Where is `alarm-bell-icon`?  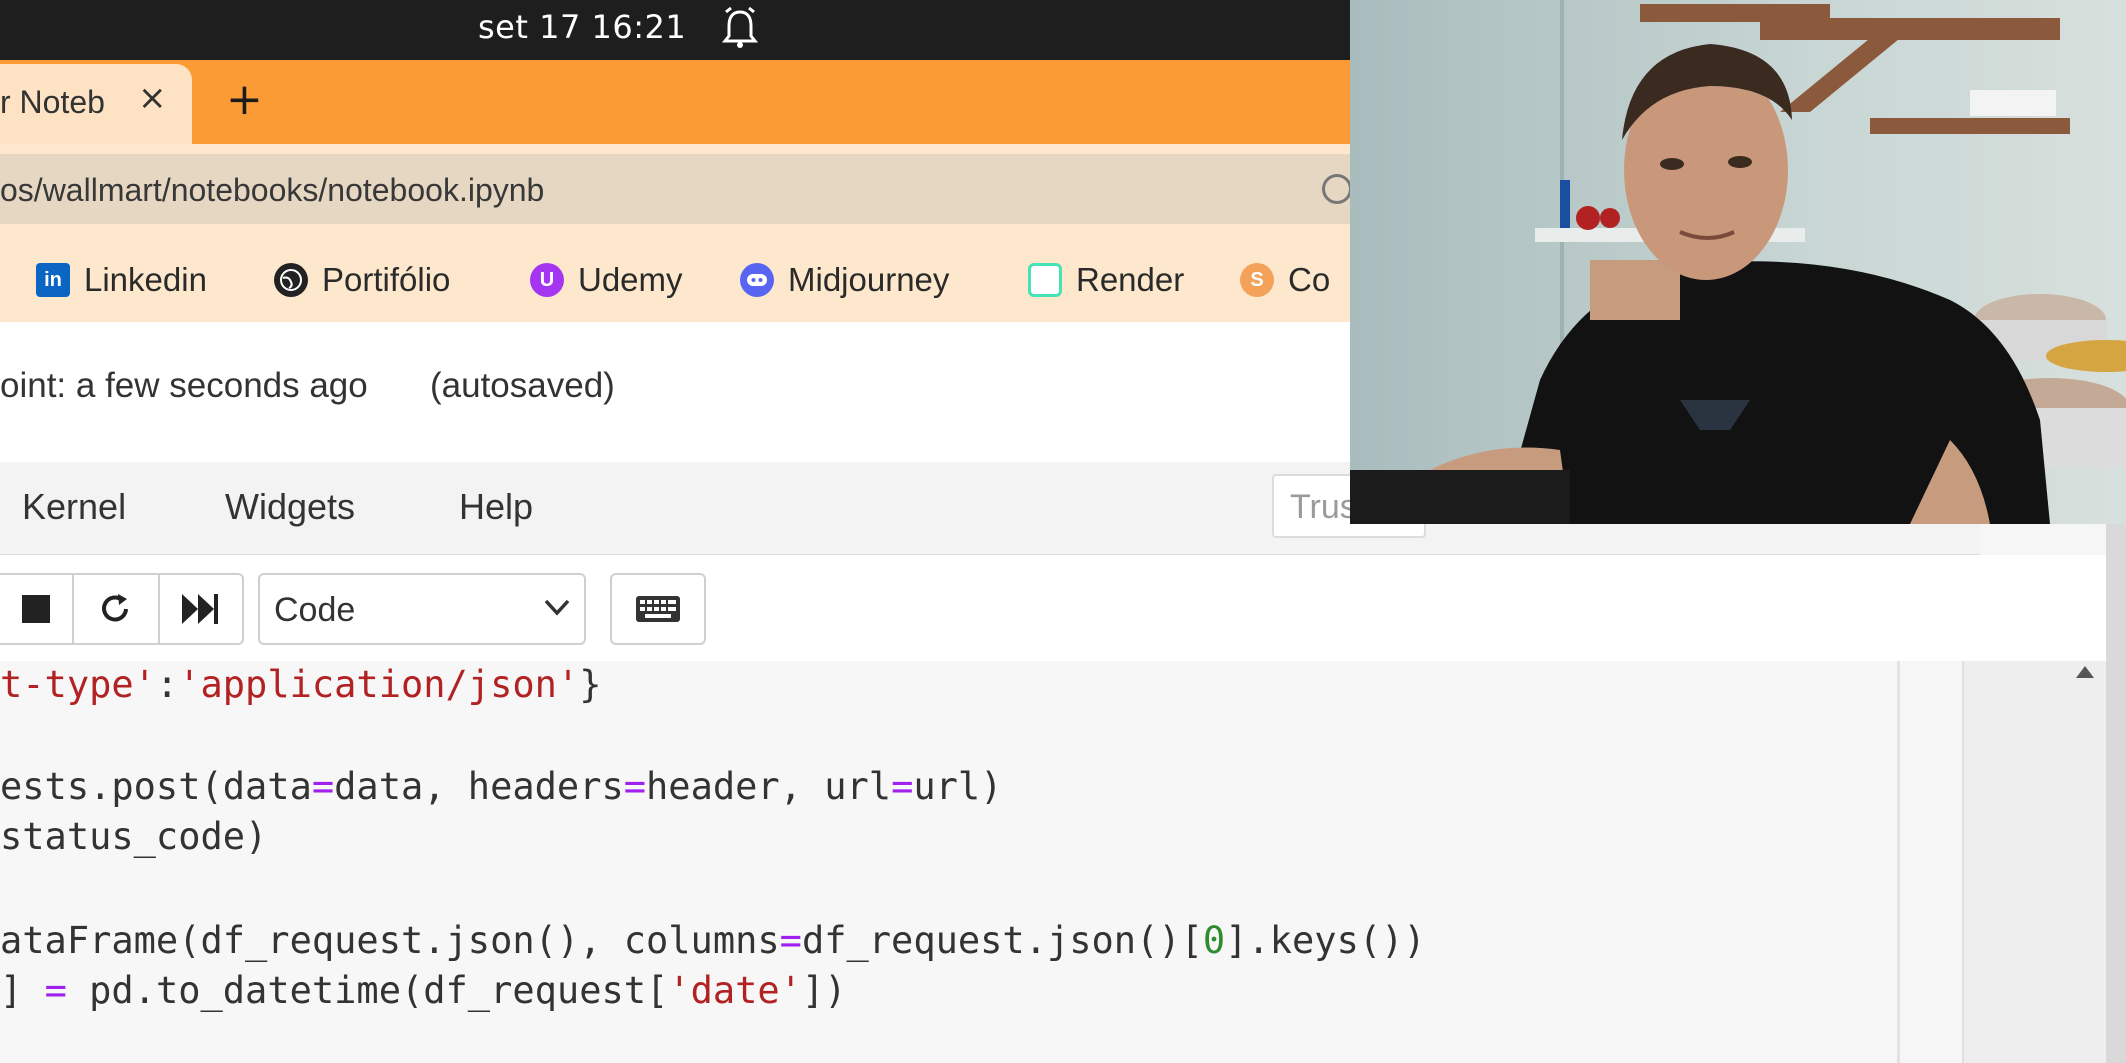
alarm-bell-icon is located at coordinates (740, 28).